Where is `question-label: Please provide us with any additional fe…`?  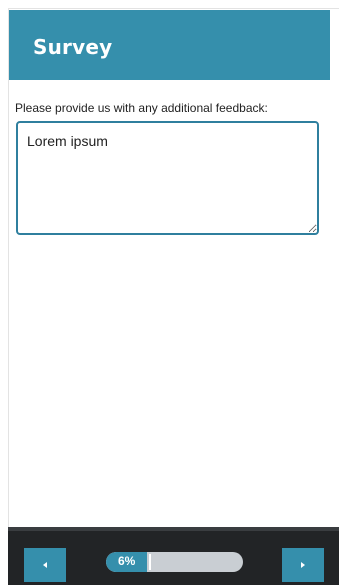
question-label: Please provide us with any additional fe… is located at coordinates (141, 108).